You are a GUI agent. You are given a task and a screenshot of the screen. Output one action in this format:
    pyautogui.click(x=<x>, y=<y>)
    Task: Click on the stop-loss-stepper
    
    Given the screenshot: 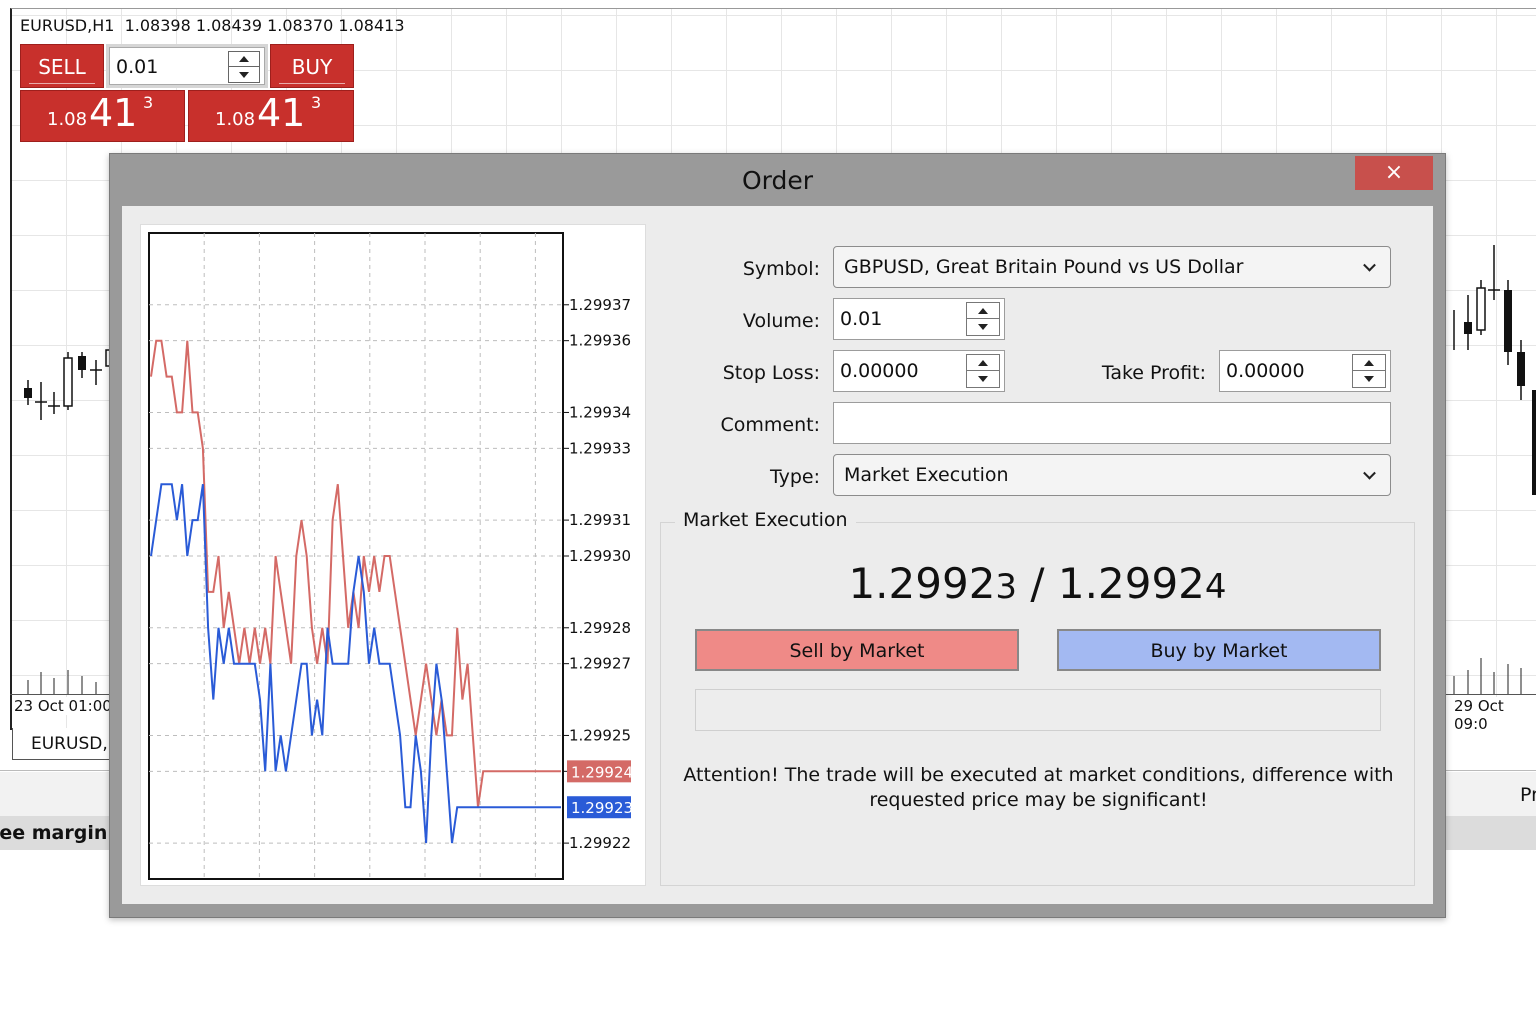 What is the action you would take?
    pyautogui.click(x=983, y=371)
    